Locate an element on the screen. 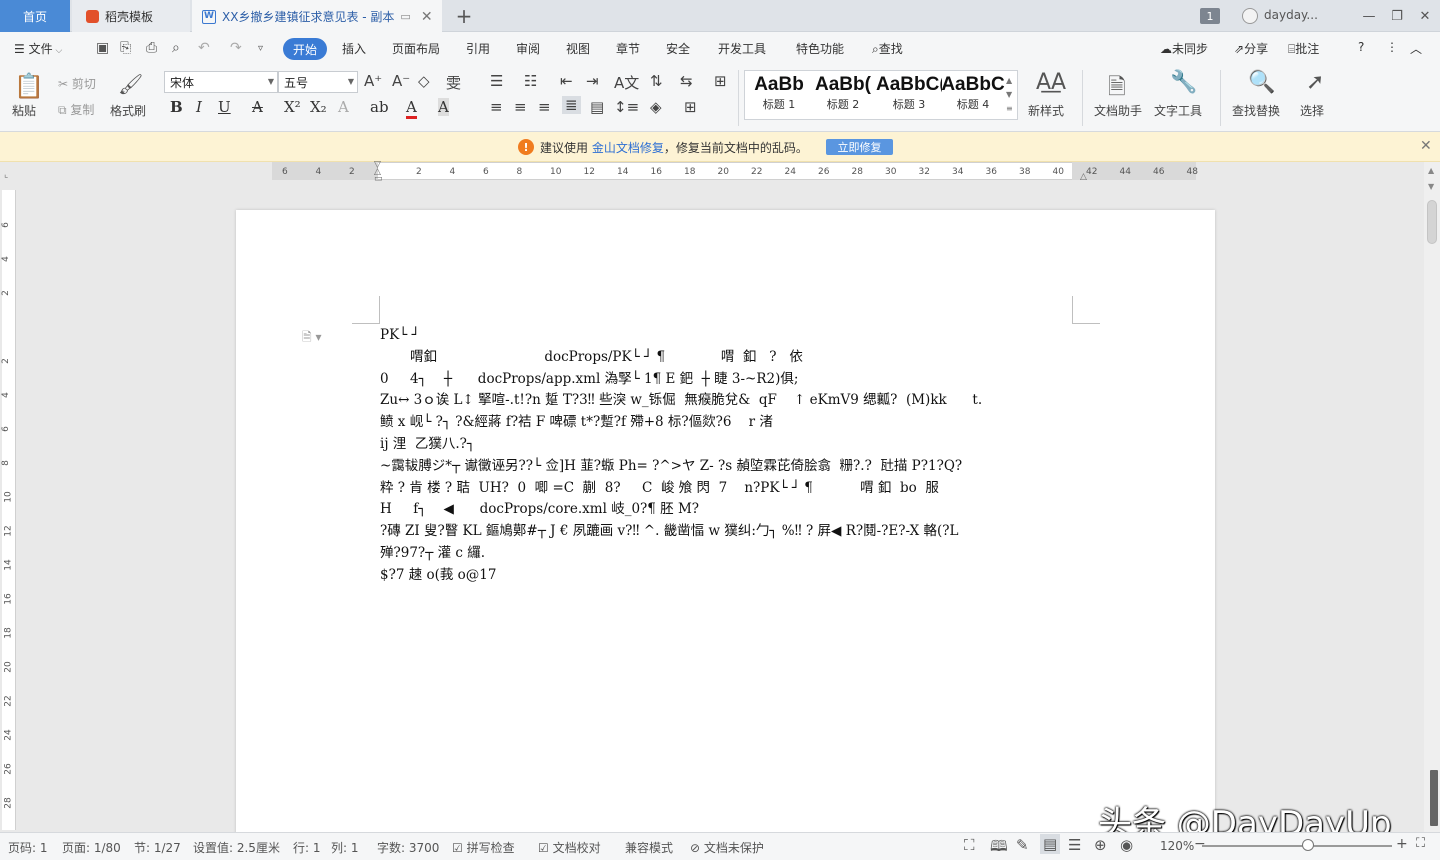 The image size is (1440, 860). repair-now-button: 立即修复 is located at coordinates (859, 147).